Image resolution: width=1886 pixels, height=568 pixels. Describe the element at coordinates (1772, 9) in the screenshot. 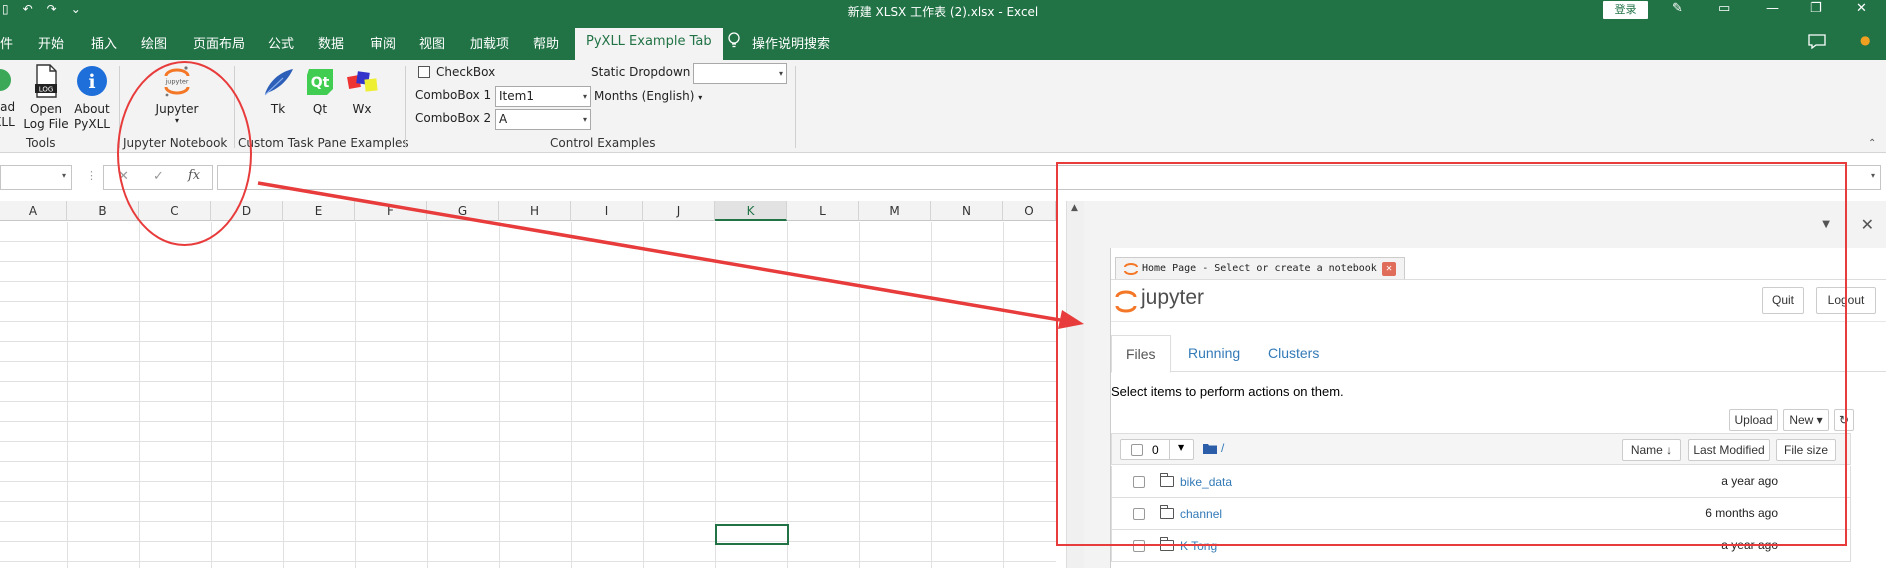

I see `minimize-icon: —` at that location.